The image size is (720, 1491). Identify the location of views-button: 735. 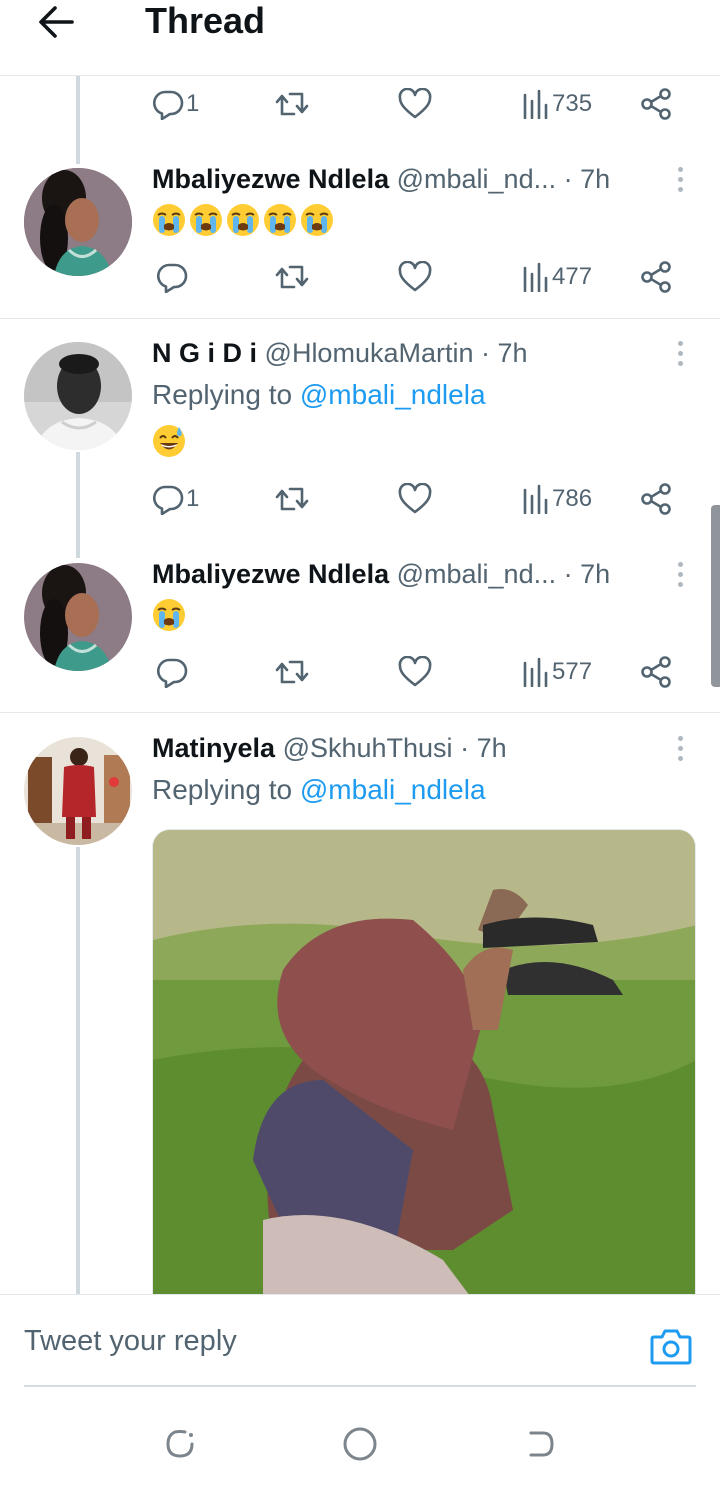
(557, 104).